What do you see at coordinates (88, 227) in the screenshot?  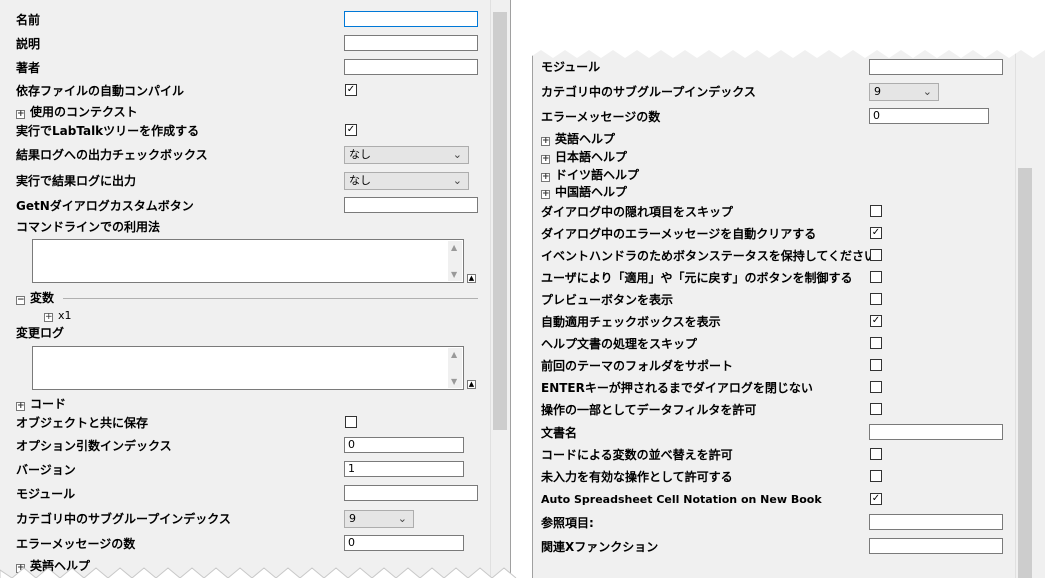 I see `row-label: コマンドラインでの利用法` at bounding box center [88, 227].